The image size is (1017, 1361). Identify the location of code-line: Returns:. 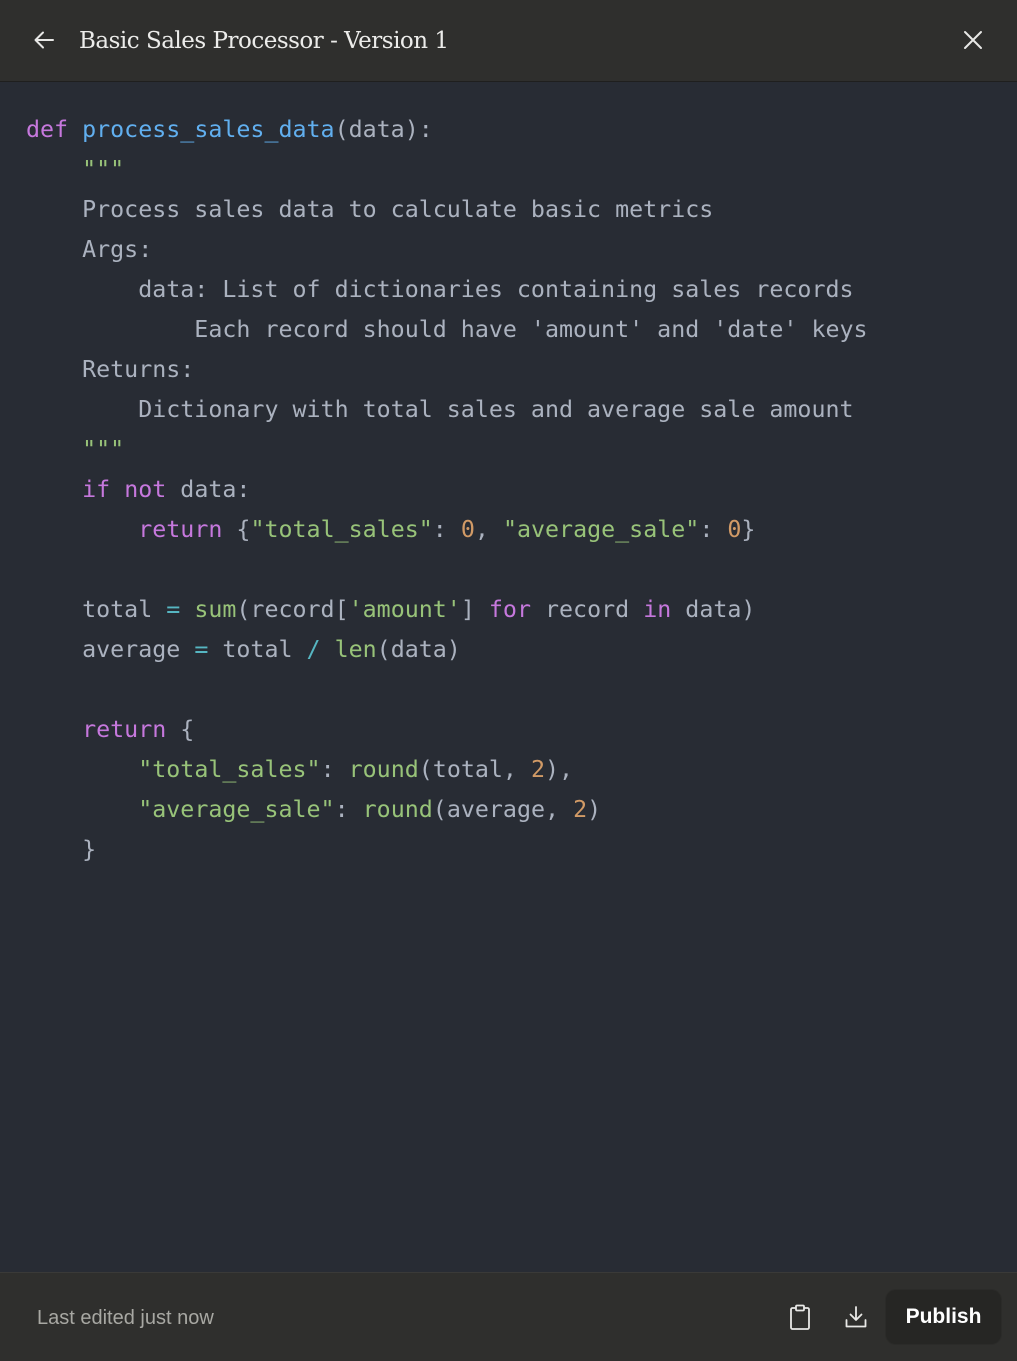
(447, 370).